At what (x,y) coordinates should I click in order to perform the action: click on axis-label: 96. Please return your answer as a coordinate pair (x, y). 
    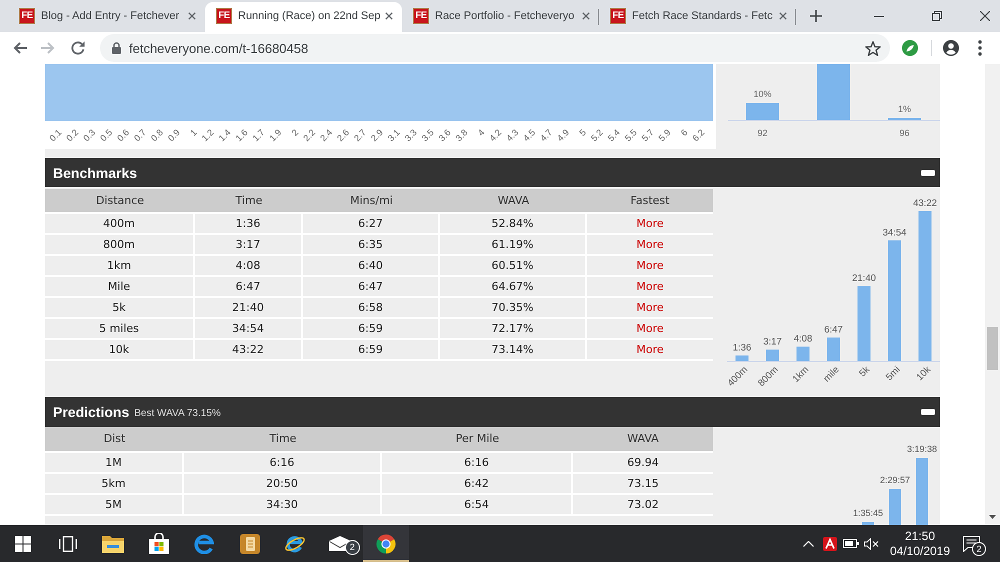
    Looking at the image, I should click on (905, 133).